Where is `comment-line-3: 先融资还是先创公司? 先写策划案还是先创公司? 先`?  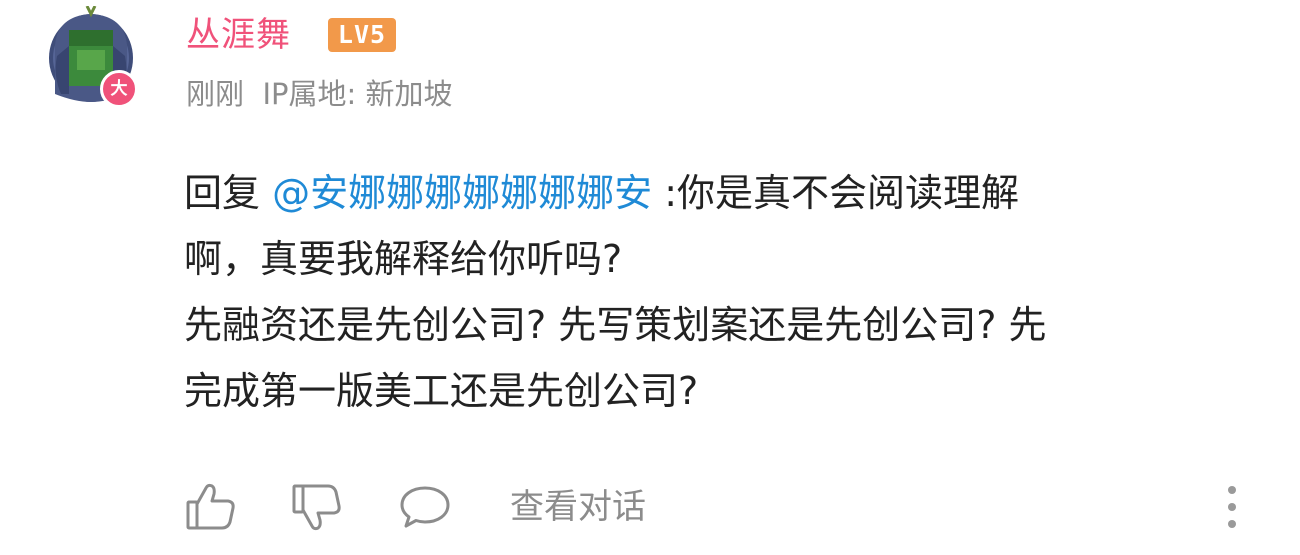
comment-line-3: 先融资还是先创公司? 先写策划案还是先创公司? 先 is located at coordinates (615, 325).